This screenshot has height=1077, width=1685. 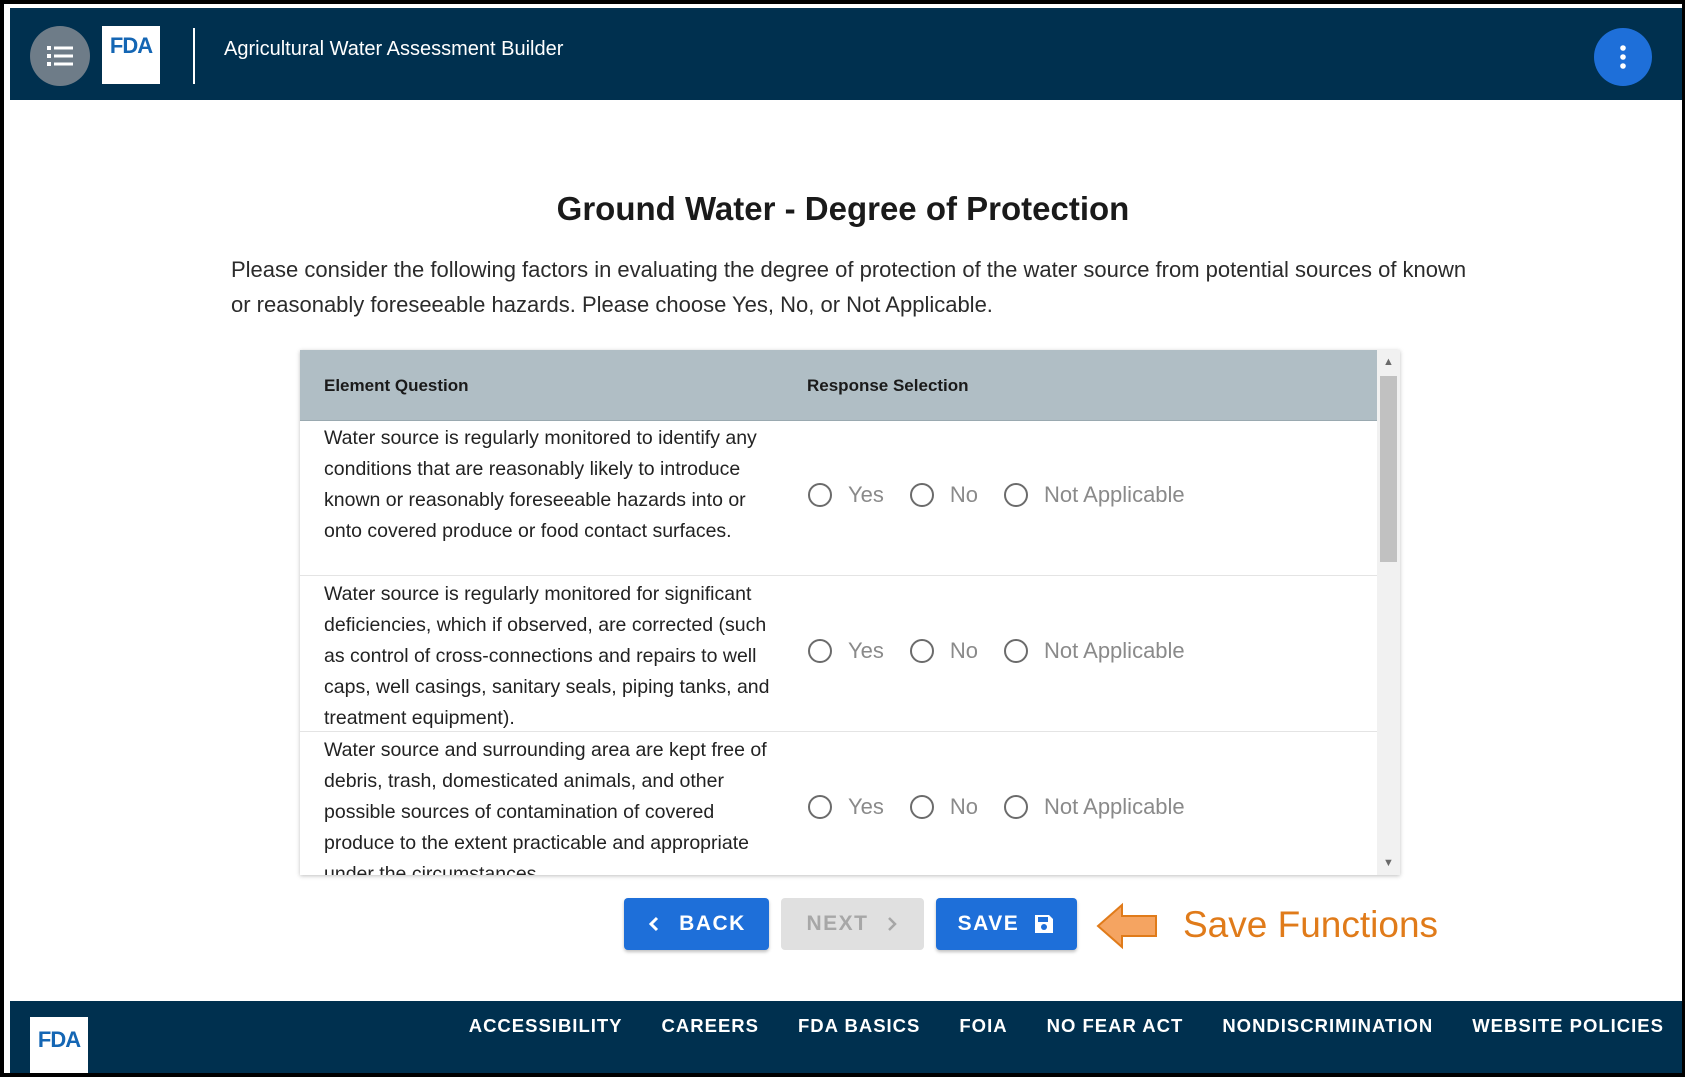 I want to click on save-button: SAVE, so click(x=1006, y=924).